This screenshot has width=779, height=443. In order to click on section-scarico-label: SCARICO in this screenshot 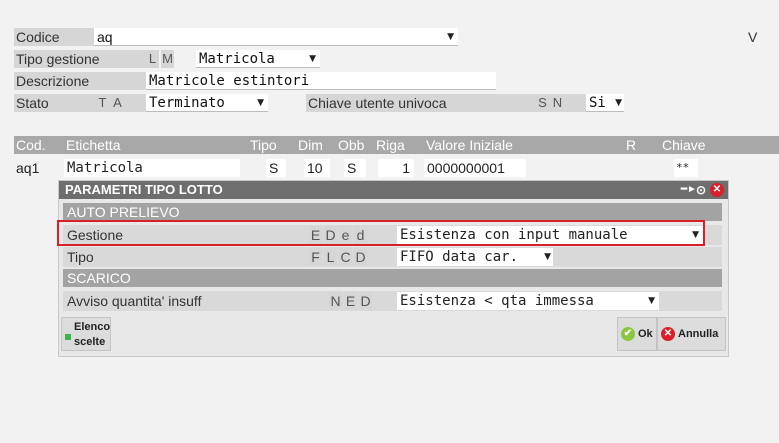, I will do `click(99, 278)`.